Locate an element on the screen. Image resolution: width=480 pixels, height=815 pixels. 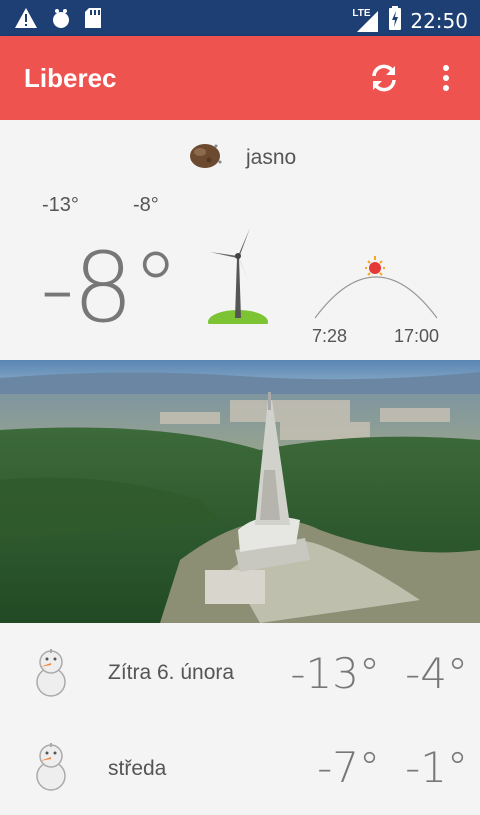
refresh-icon is located at coordinates (384, 78).